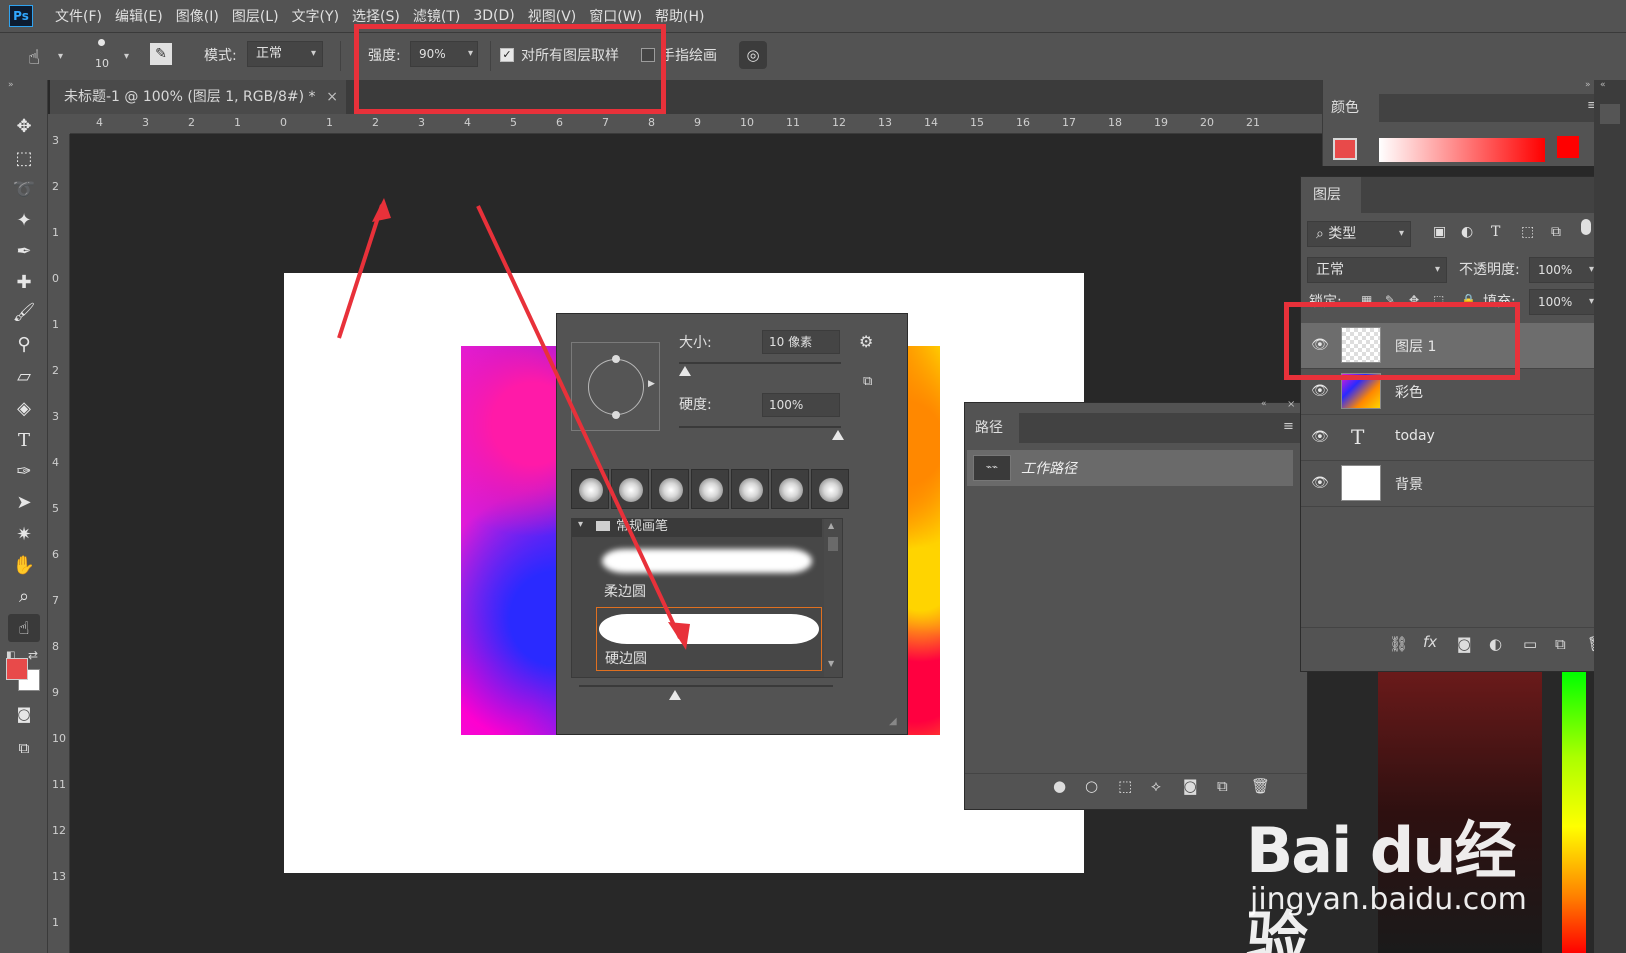 The height and width of the screenshot is (953, 1626). What do you see at coordinates (24, 344) in the screenshot?
I see `stamp-tool-icon: ⚲` at bounding box center [24, 344].